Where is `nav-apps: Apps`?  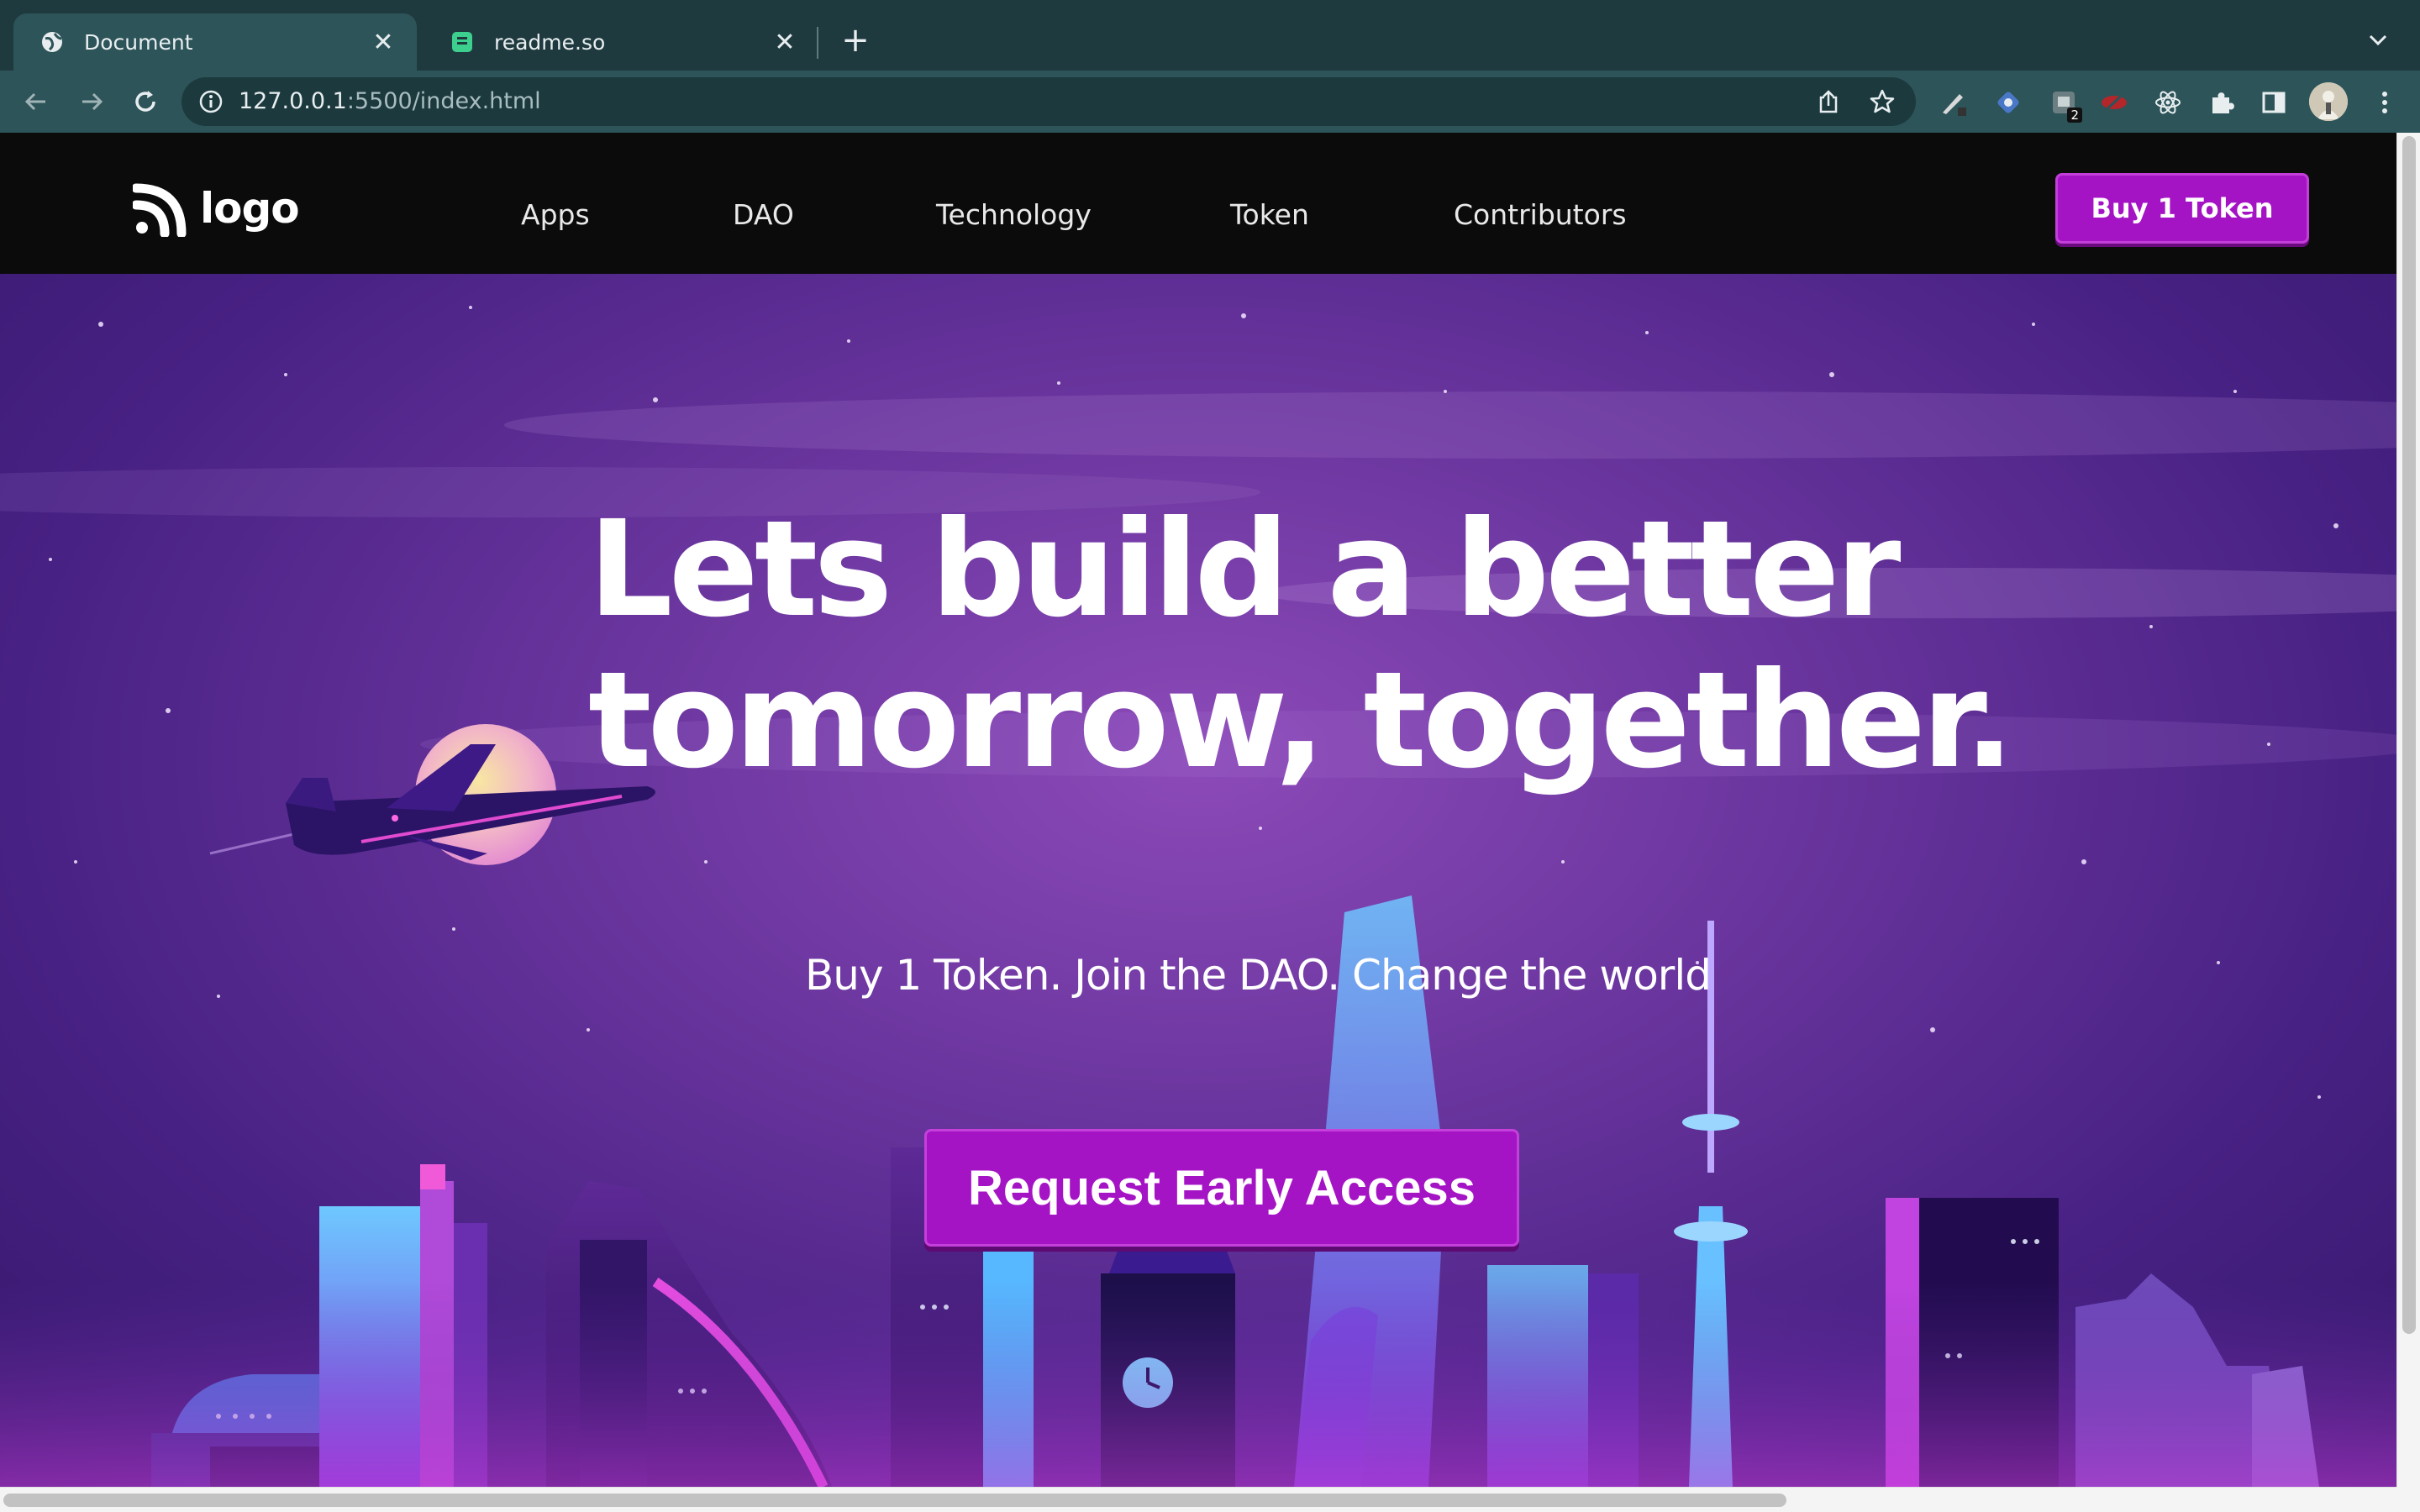 nav-apps: Apps is located at coordinates (555, 214).